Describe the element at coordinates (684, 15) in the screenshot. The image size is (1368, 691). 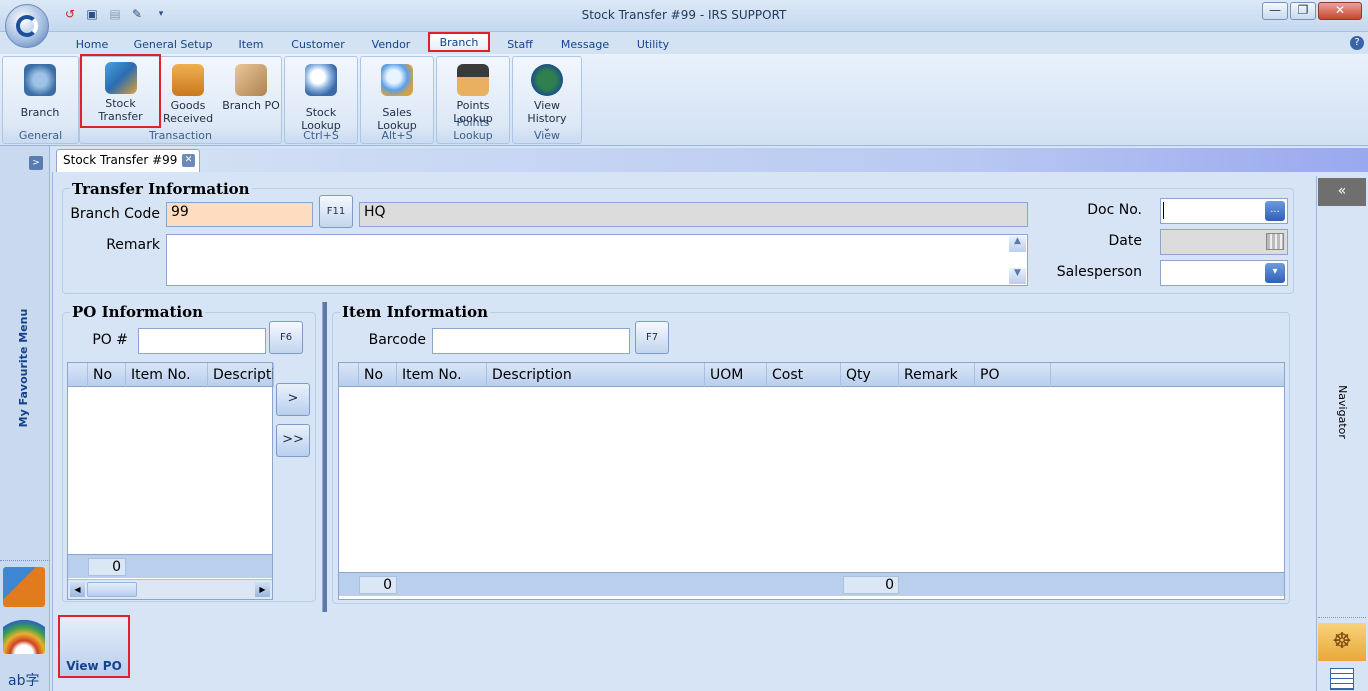
I see `window-title: Stock Transfer #99 - IRS SUPPORT` at that location.